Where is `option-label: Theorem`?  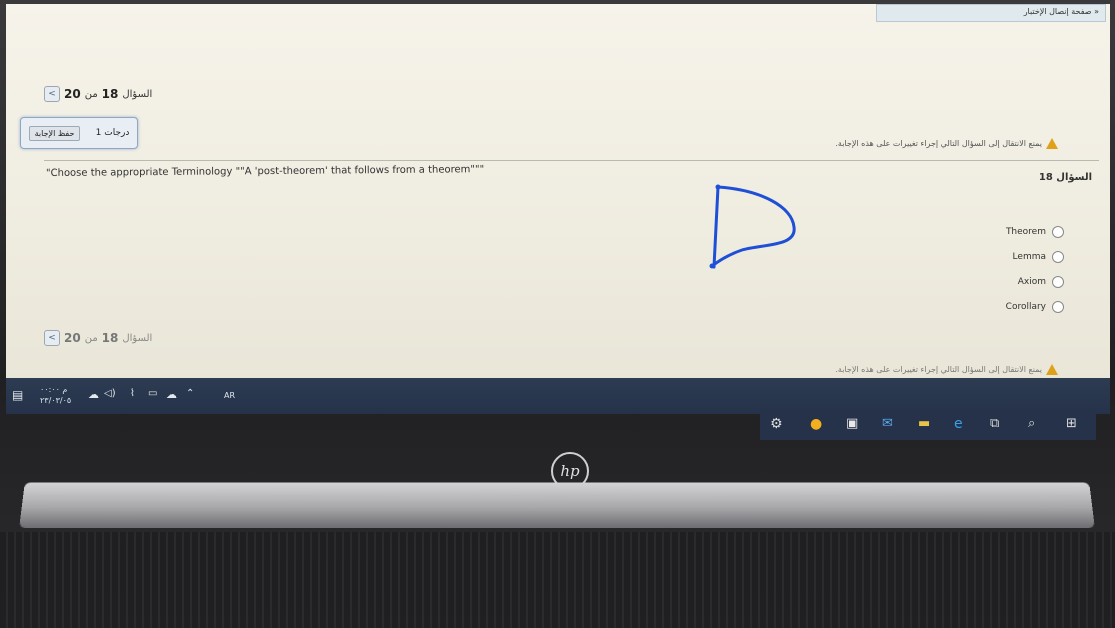
option-label: Theorem is located at coordinates (1025, 232).